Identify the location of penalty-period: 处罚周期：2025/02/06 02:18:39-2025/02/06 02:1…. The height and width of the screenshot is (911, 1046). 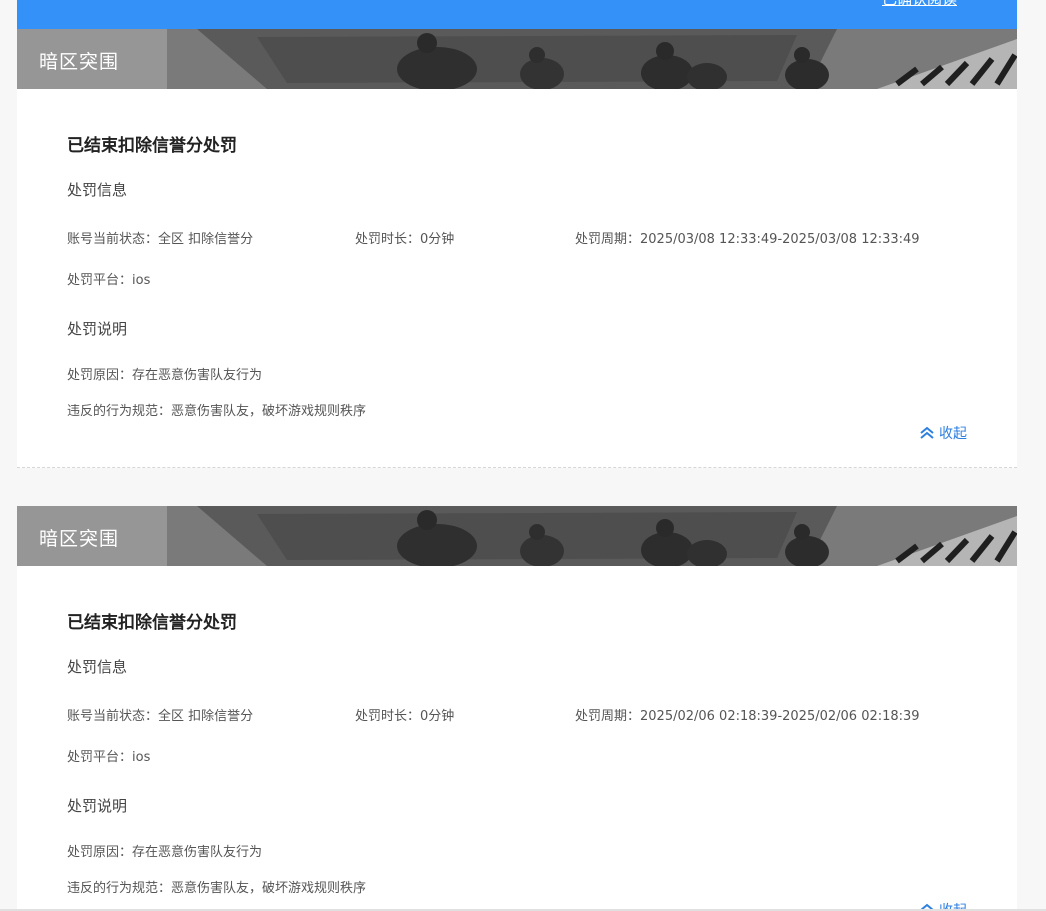
(747, 716).